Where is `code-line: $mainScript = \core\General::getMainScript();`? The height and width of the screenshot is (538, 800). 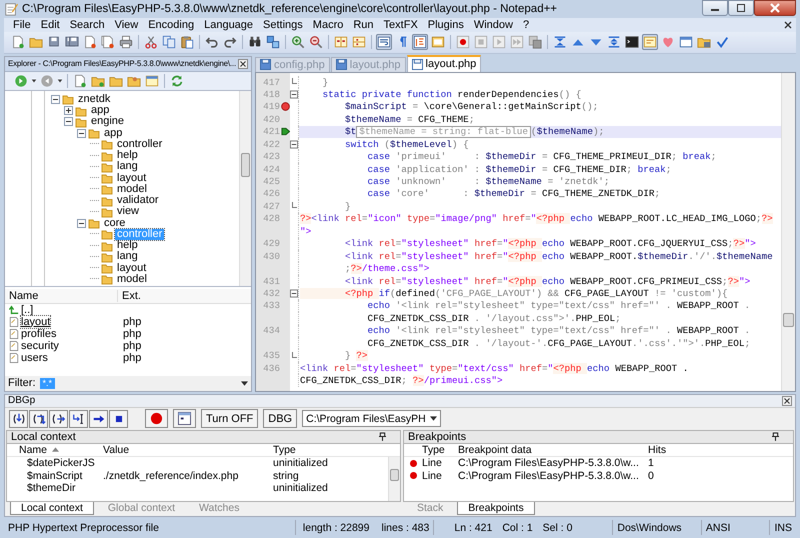
code-line: $mainScript = \core\General::getMainScript(); is located at coordinates (472, 107).